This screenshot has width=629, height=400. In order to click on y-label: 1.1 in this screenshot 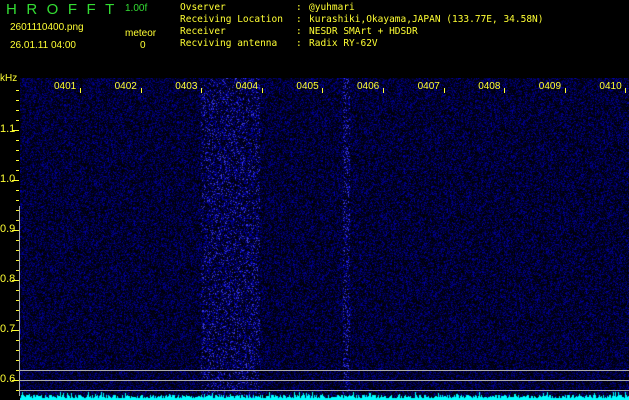, I will do `click(8, 129)`.